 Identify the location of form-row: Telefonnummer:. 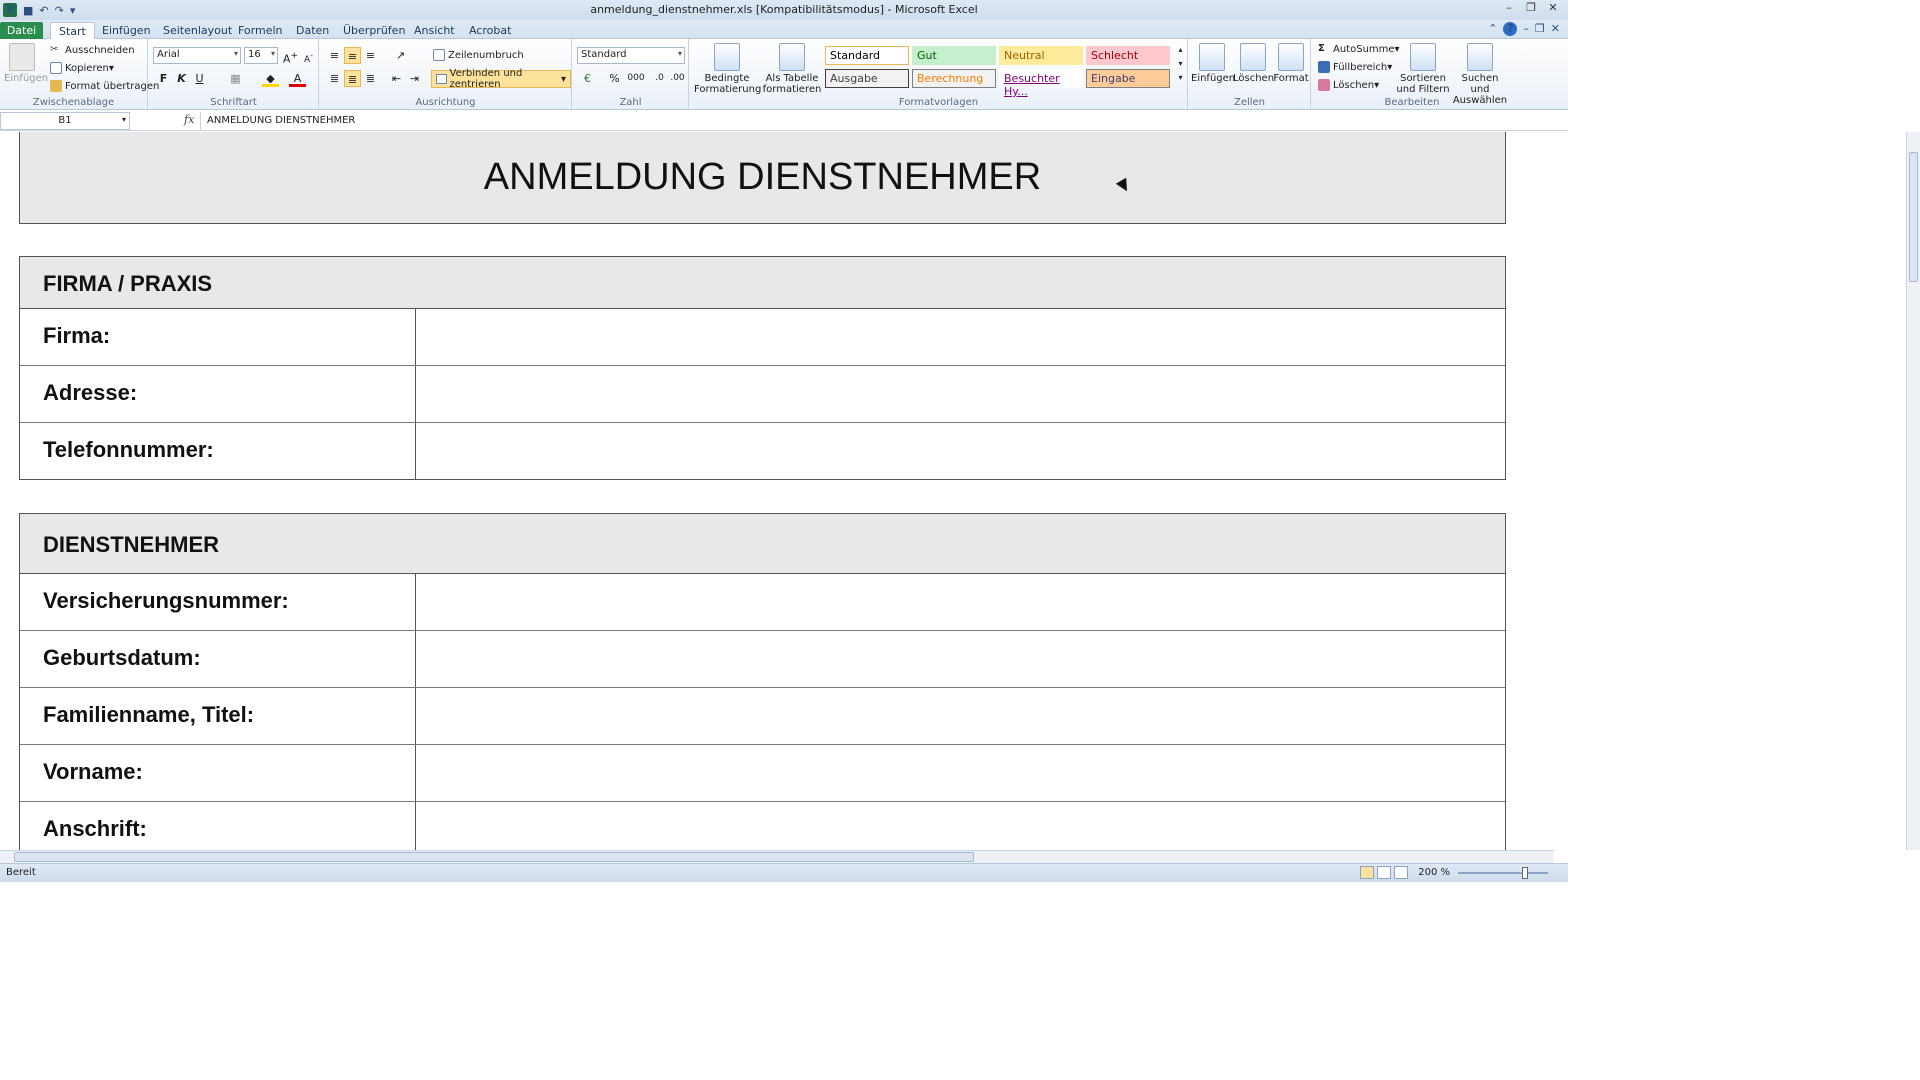
(762, 451).